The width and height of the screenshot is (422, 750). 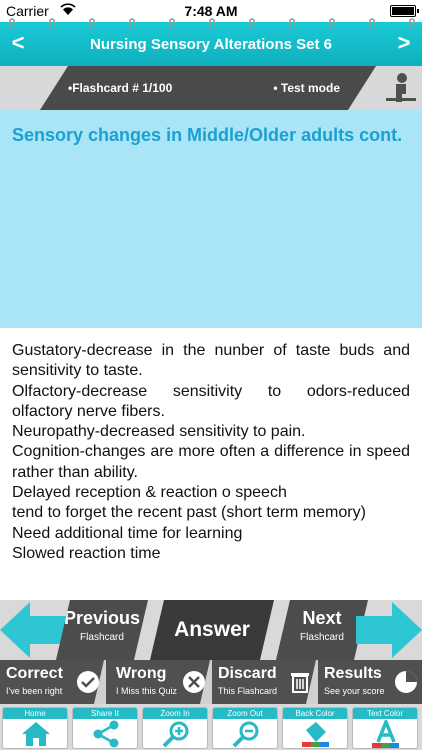 I want to click on share-button: Share It, so click(x=105, y=728).